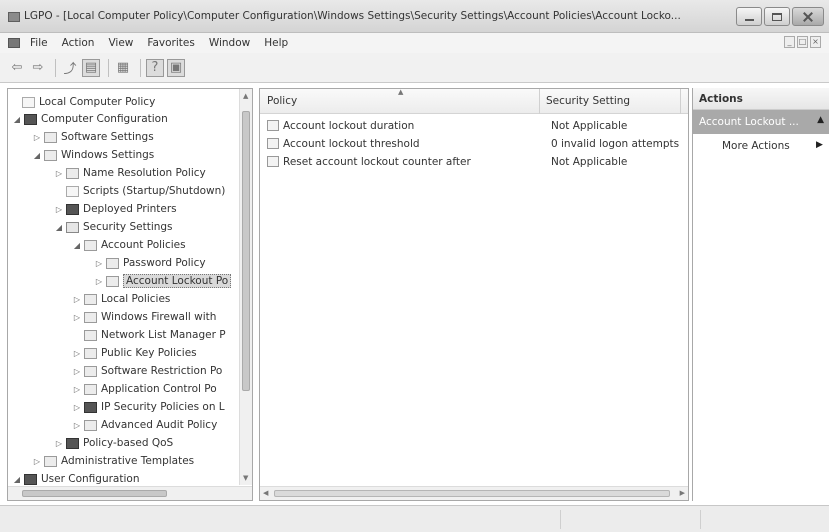  I want to click on tree-node-password-policy: ▷ Password Policy, so click(150, 263).